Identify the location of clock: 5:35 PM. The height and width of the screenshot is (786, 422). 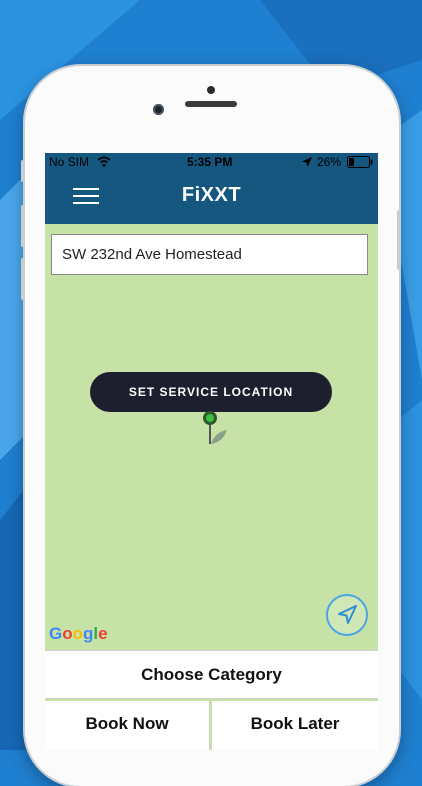
(210, 162).